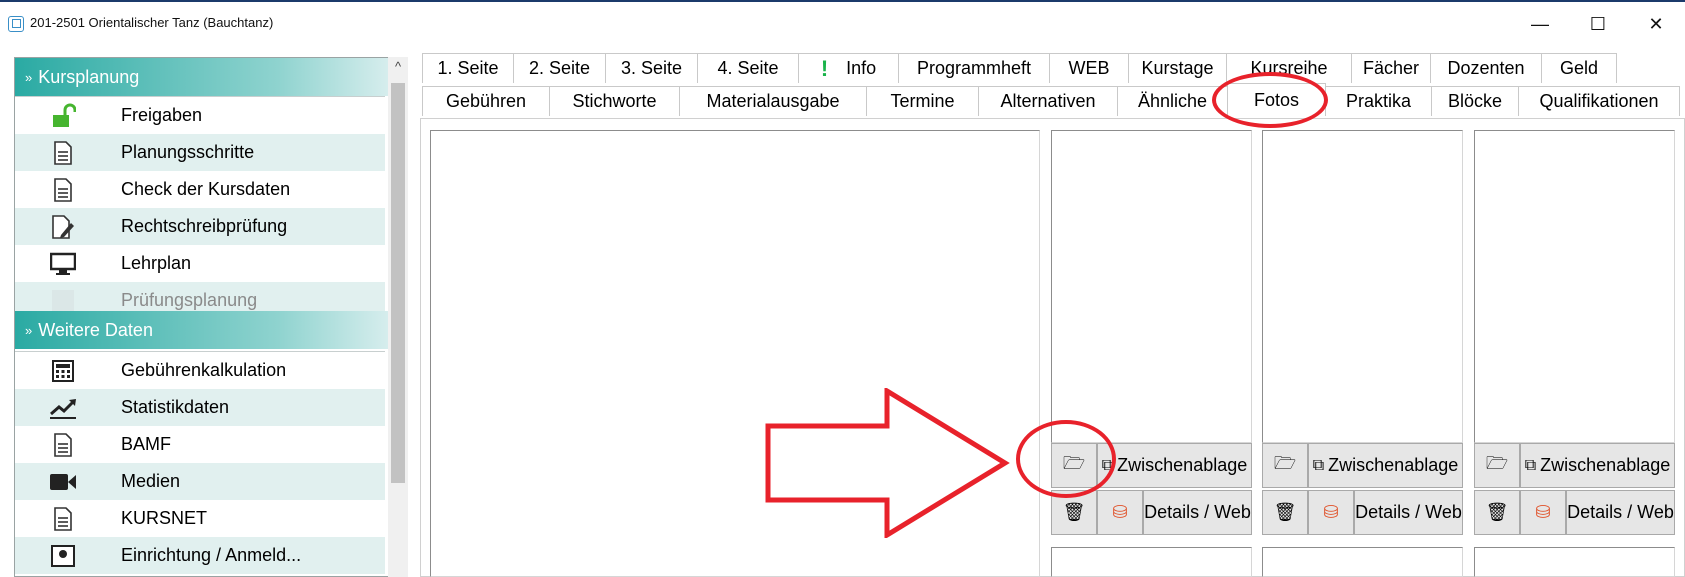 The height and width of the screenshot is (577, 1685). What do you see at coordinates (204, 370) in the screenshot?
I see `nav-item-label: Gebührenkalkulation` at bounding box center [204, 370].